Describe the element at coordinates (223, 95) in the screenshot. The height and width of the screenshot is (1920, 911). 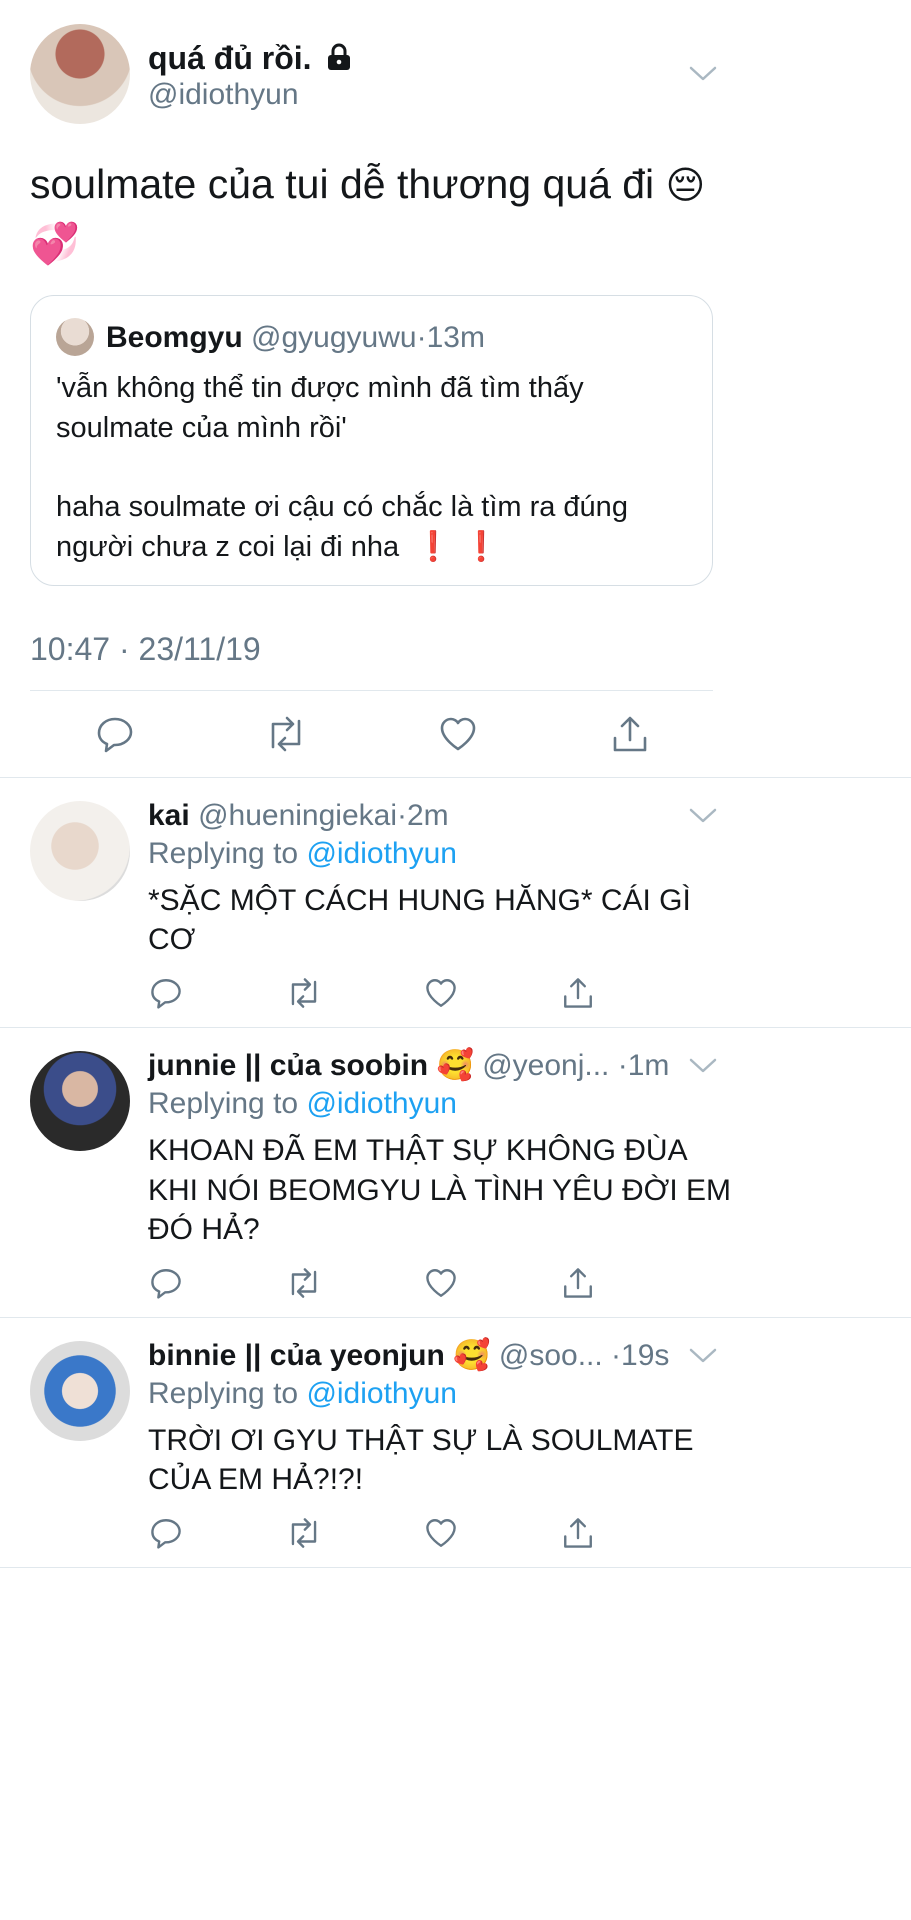
I see `main-handle: @idiothyun` at that location.